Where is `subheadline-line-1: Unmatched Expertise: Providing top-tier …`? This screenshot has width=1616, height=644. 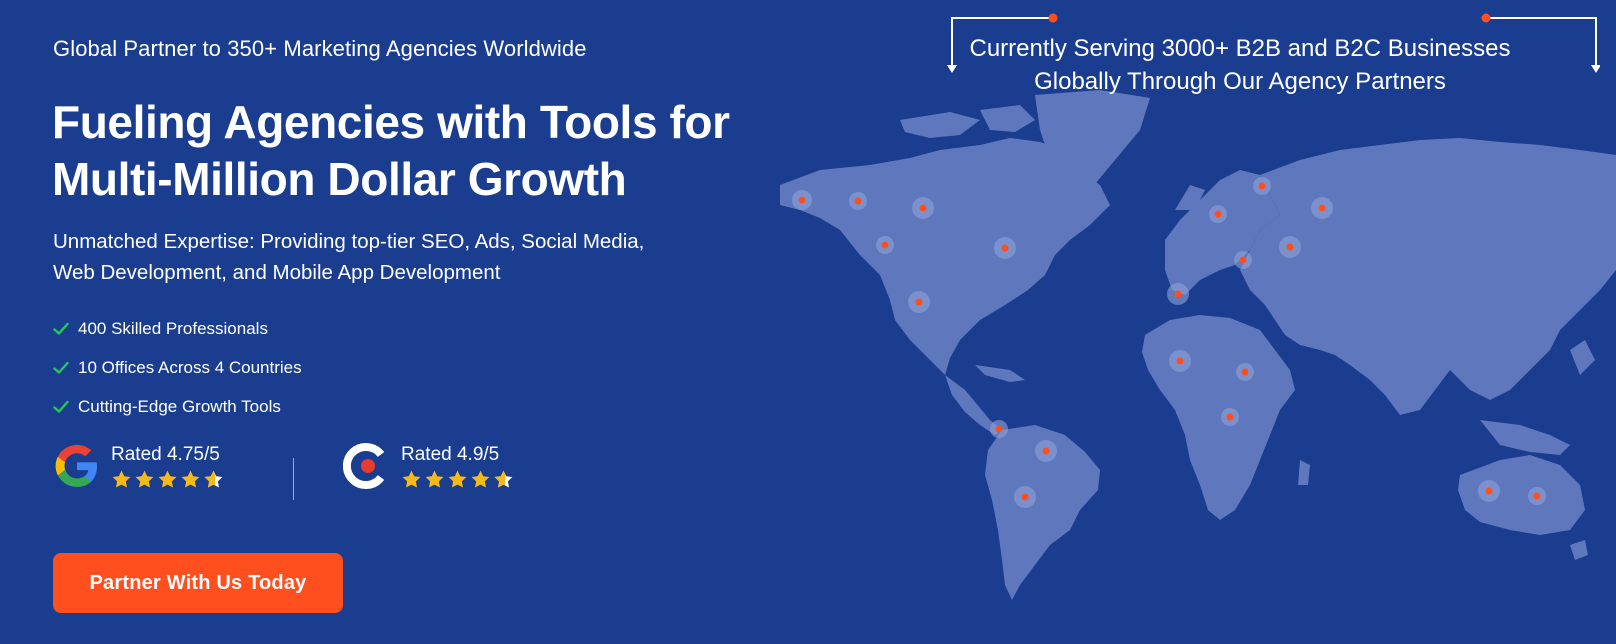
subheadline-line-1: Unmatched Expertise: Providing top-tier … is located at coordinates (349, 241).